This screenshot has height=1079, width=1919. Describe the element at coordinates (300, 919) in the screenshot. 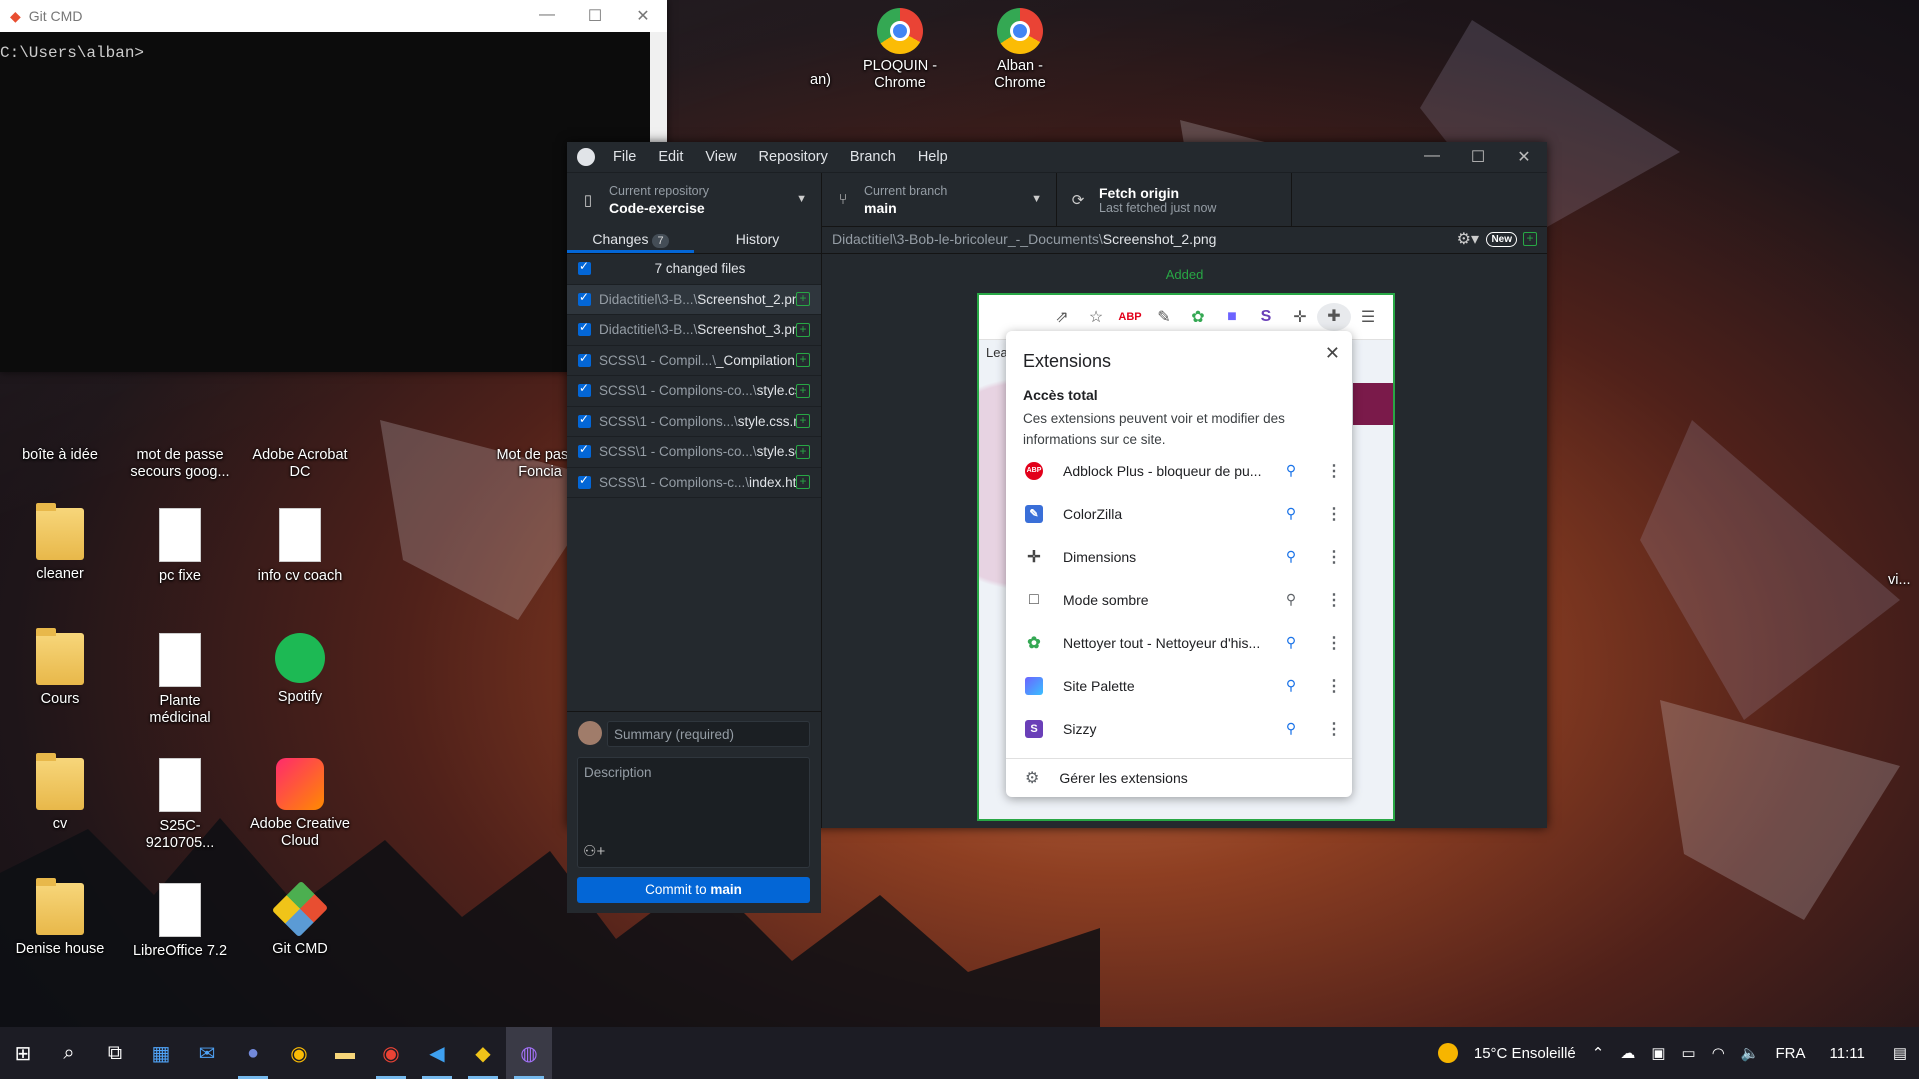

I see `desktop-icon-git-cmd: Git CMD` at that location.